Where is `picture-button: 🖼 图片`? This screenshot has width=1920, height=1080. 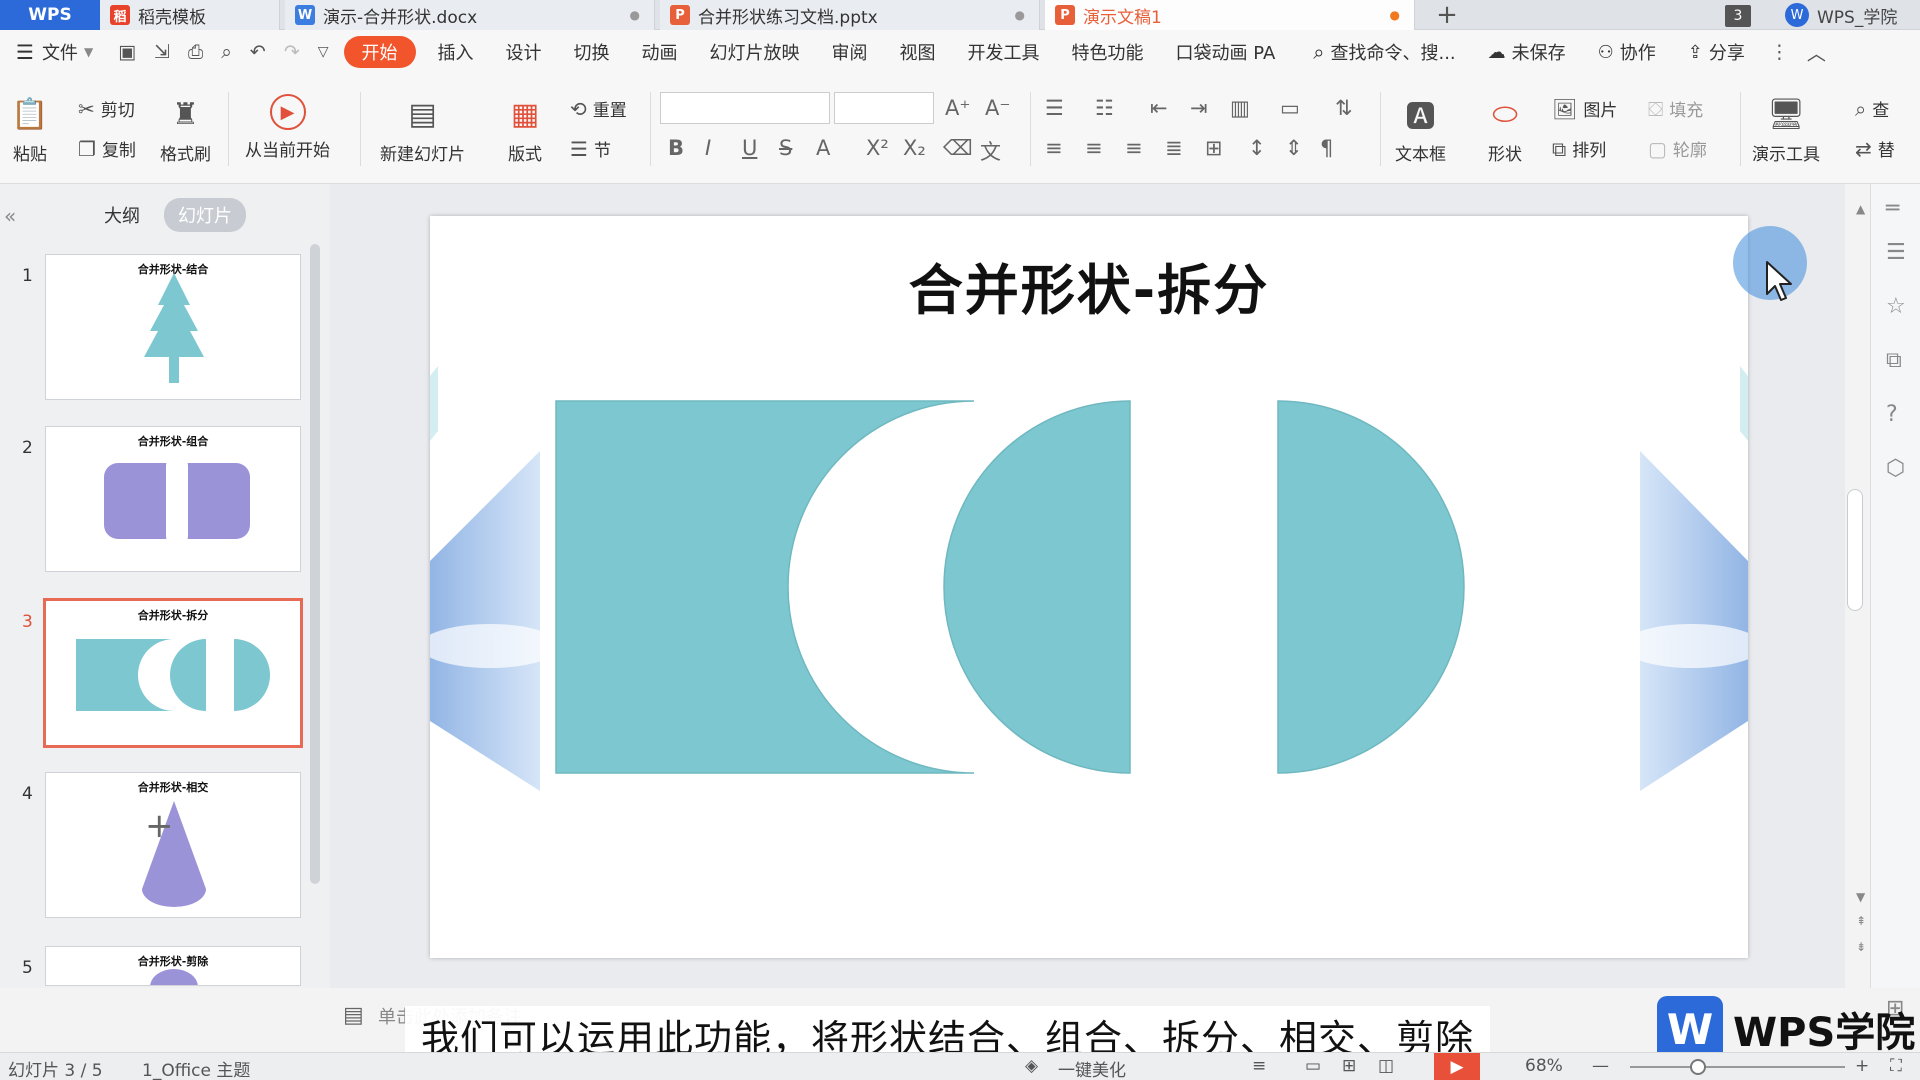 picture-button: 🖼 图片 is located at coordinates (1584, 109).